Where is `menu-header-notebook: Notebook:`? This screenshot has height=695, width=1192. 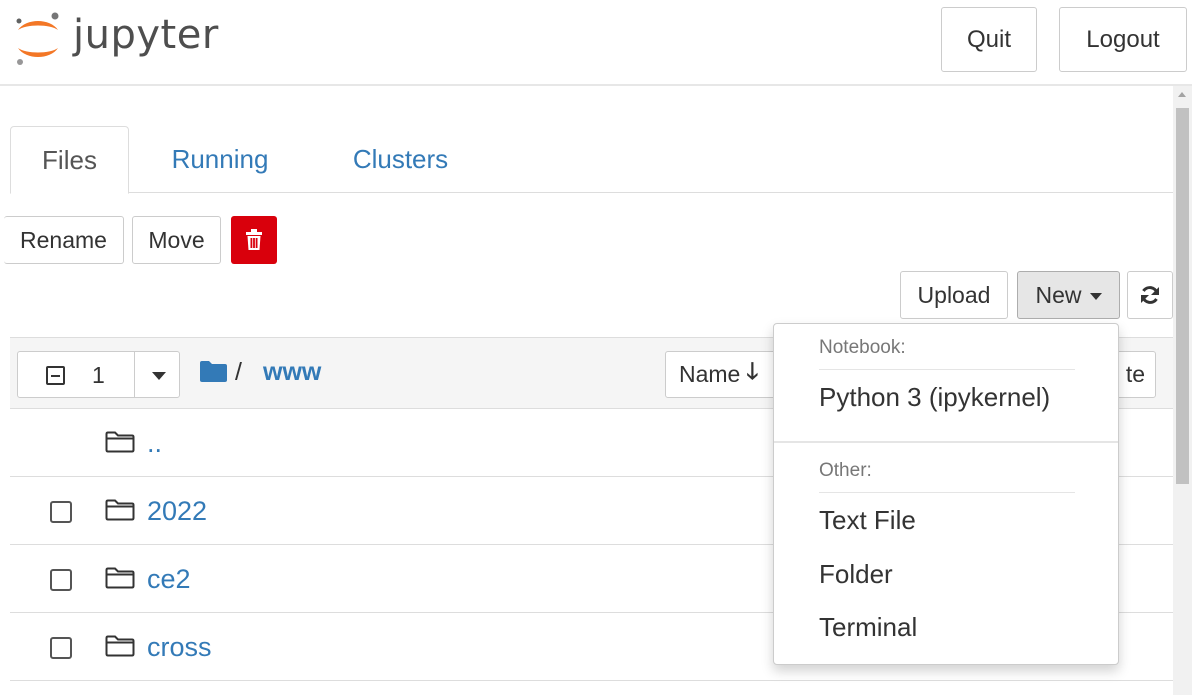
menu-header-notebook: Notebook: is located at coordinates (862, 347).